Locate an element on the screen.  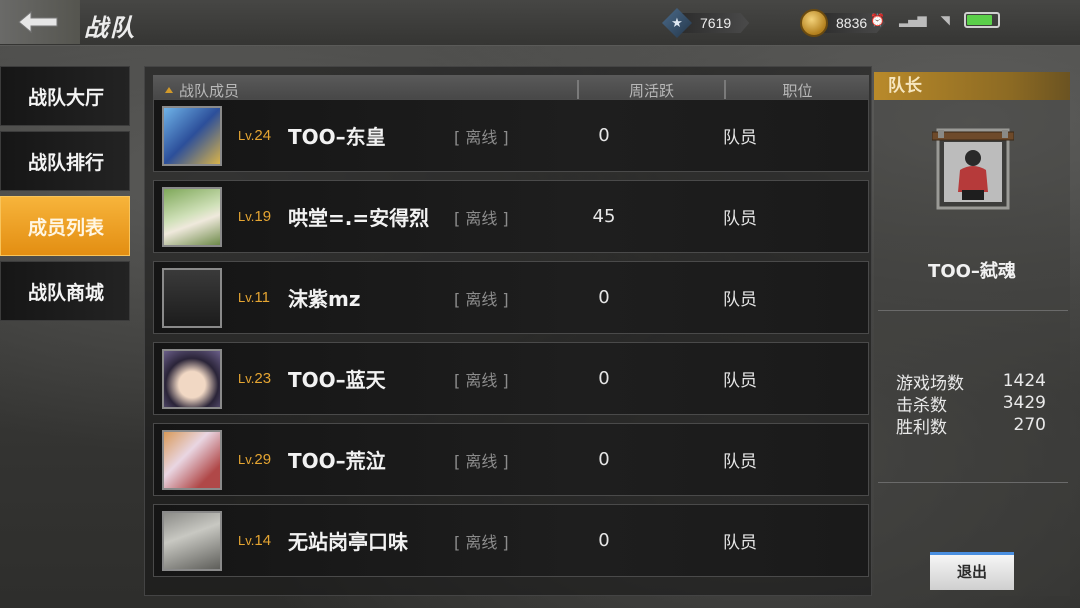
rank-star-icon: ★ is located at coordinates (677, 23).